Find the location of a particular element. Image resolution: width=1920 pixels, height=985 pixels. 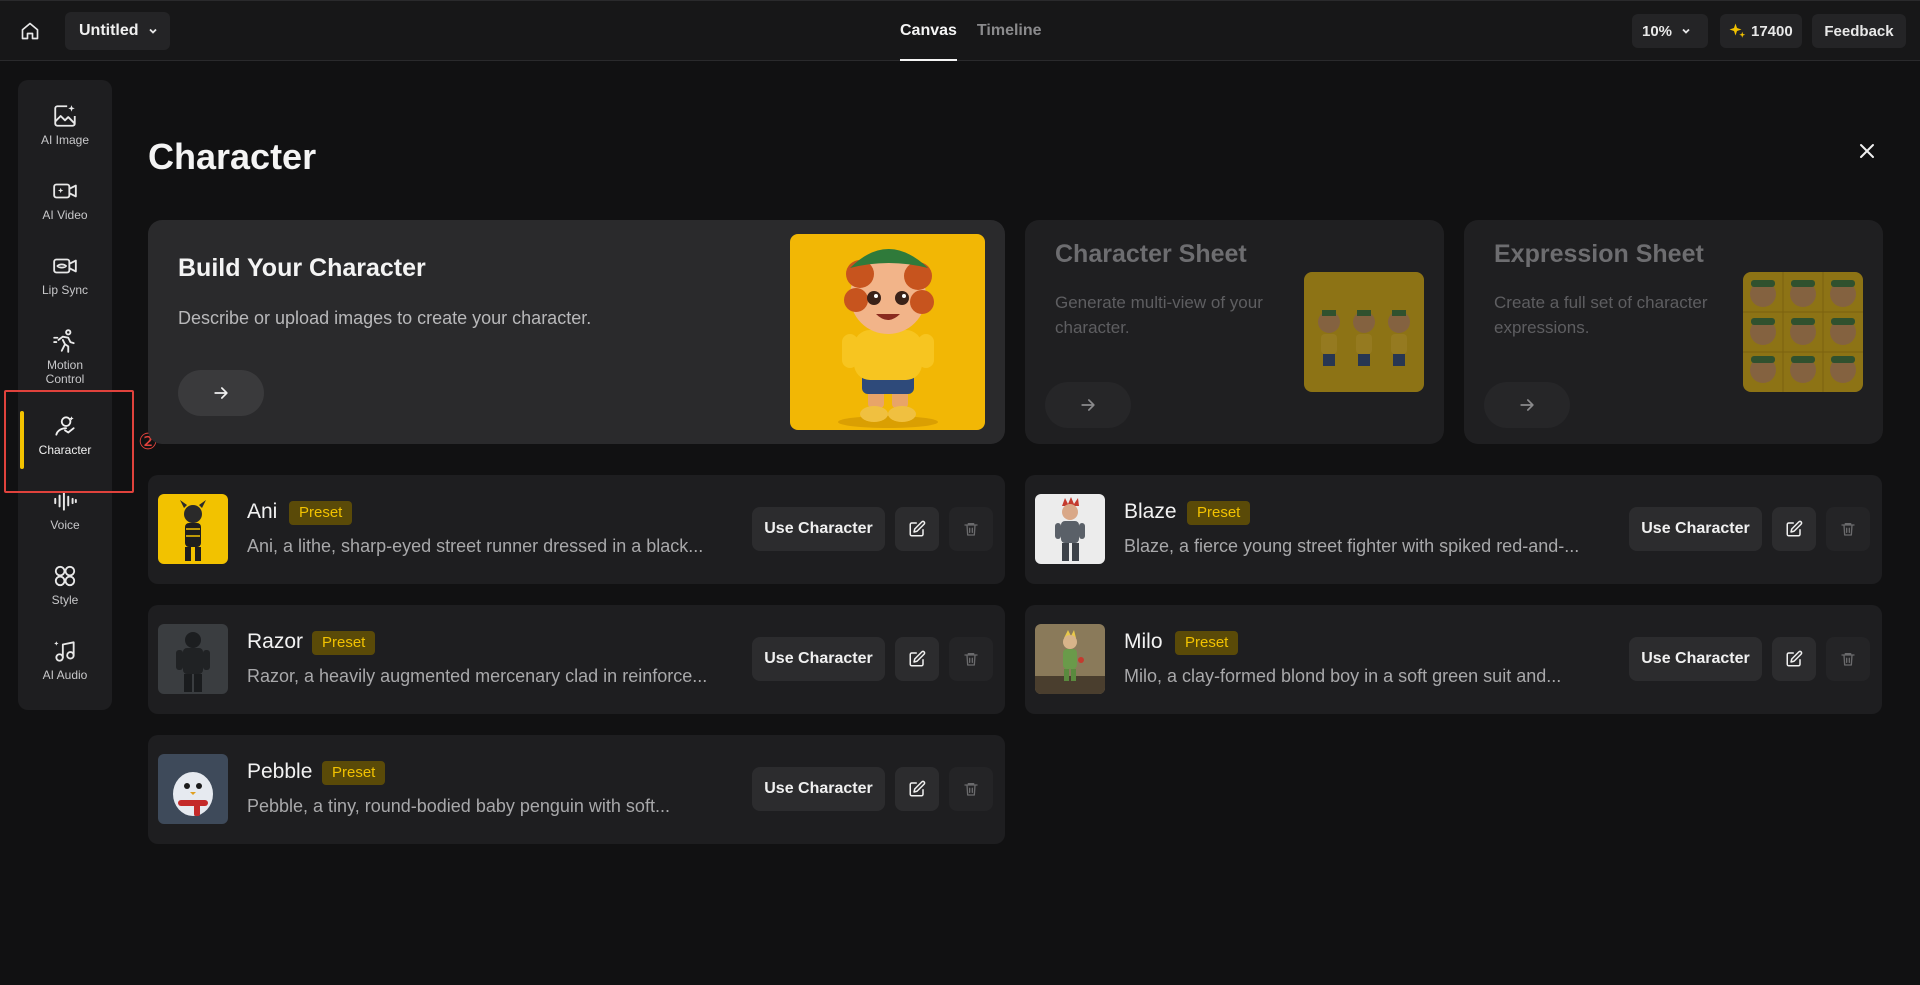

home-icon is located at coordinates (30, 31).